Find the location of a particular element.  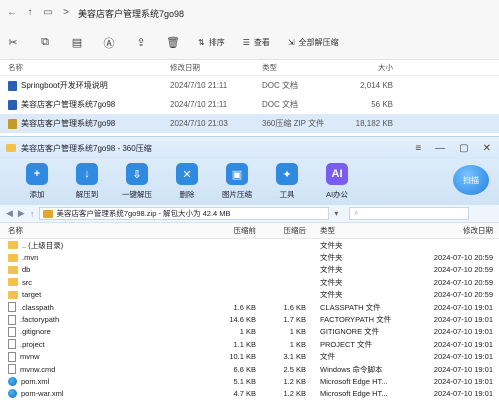

back-arrow-icon: ← is located at coordinates (12, 13).